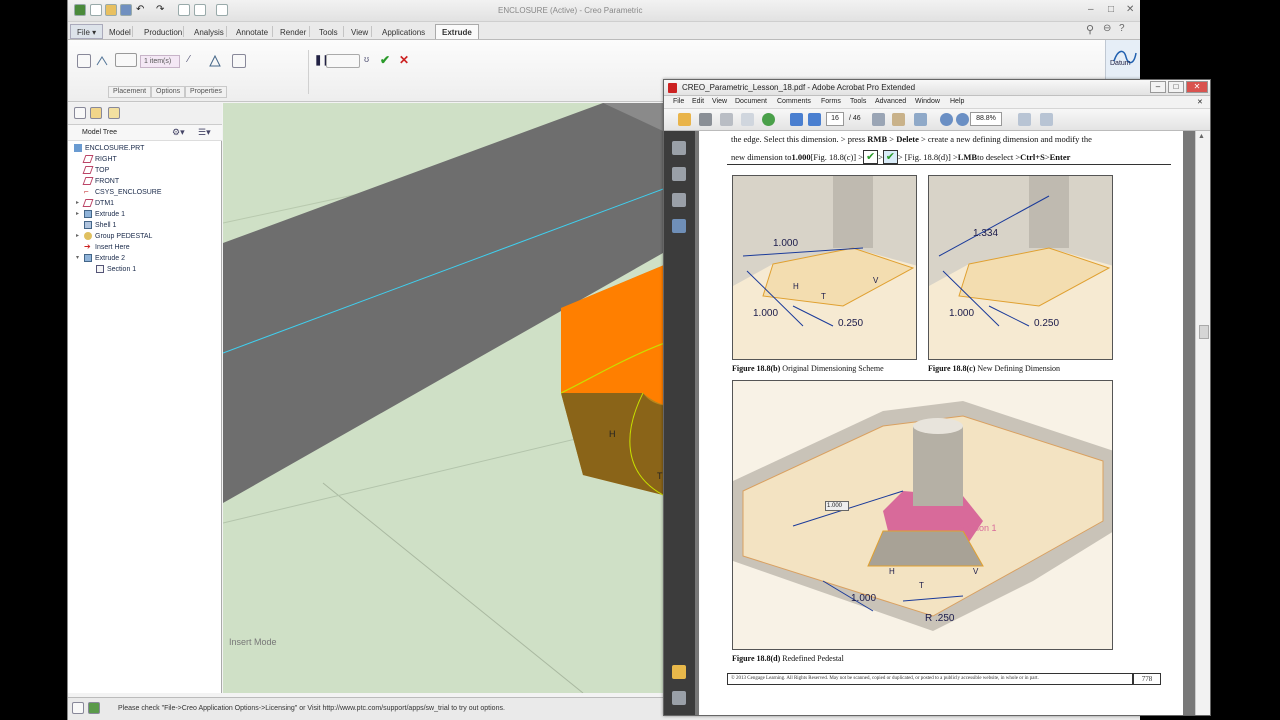  Describe the element at coordinates (206, 92) in the screenshot. I see `subtab-properties: Properties` at that location.